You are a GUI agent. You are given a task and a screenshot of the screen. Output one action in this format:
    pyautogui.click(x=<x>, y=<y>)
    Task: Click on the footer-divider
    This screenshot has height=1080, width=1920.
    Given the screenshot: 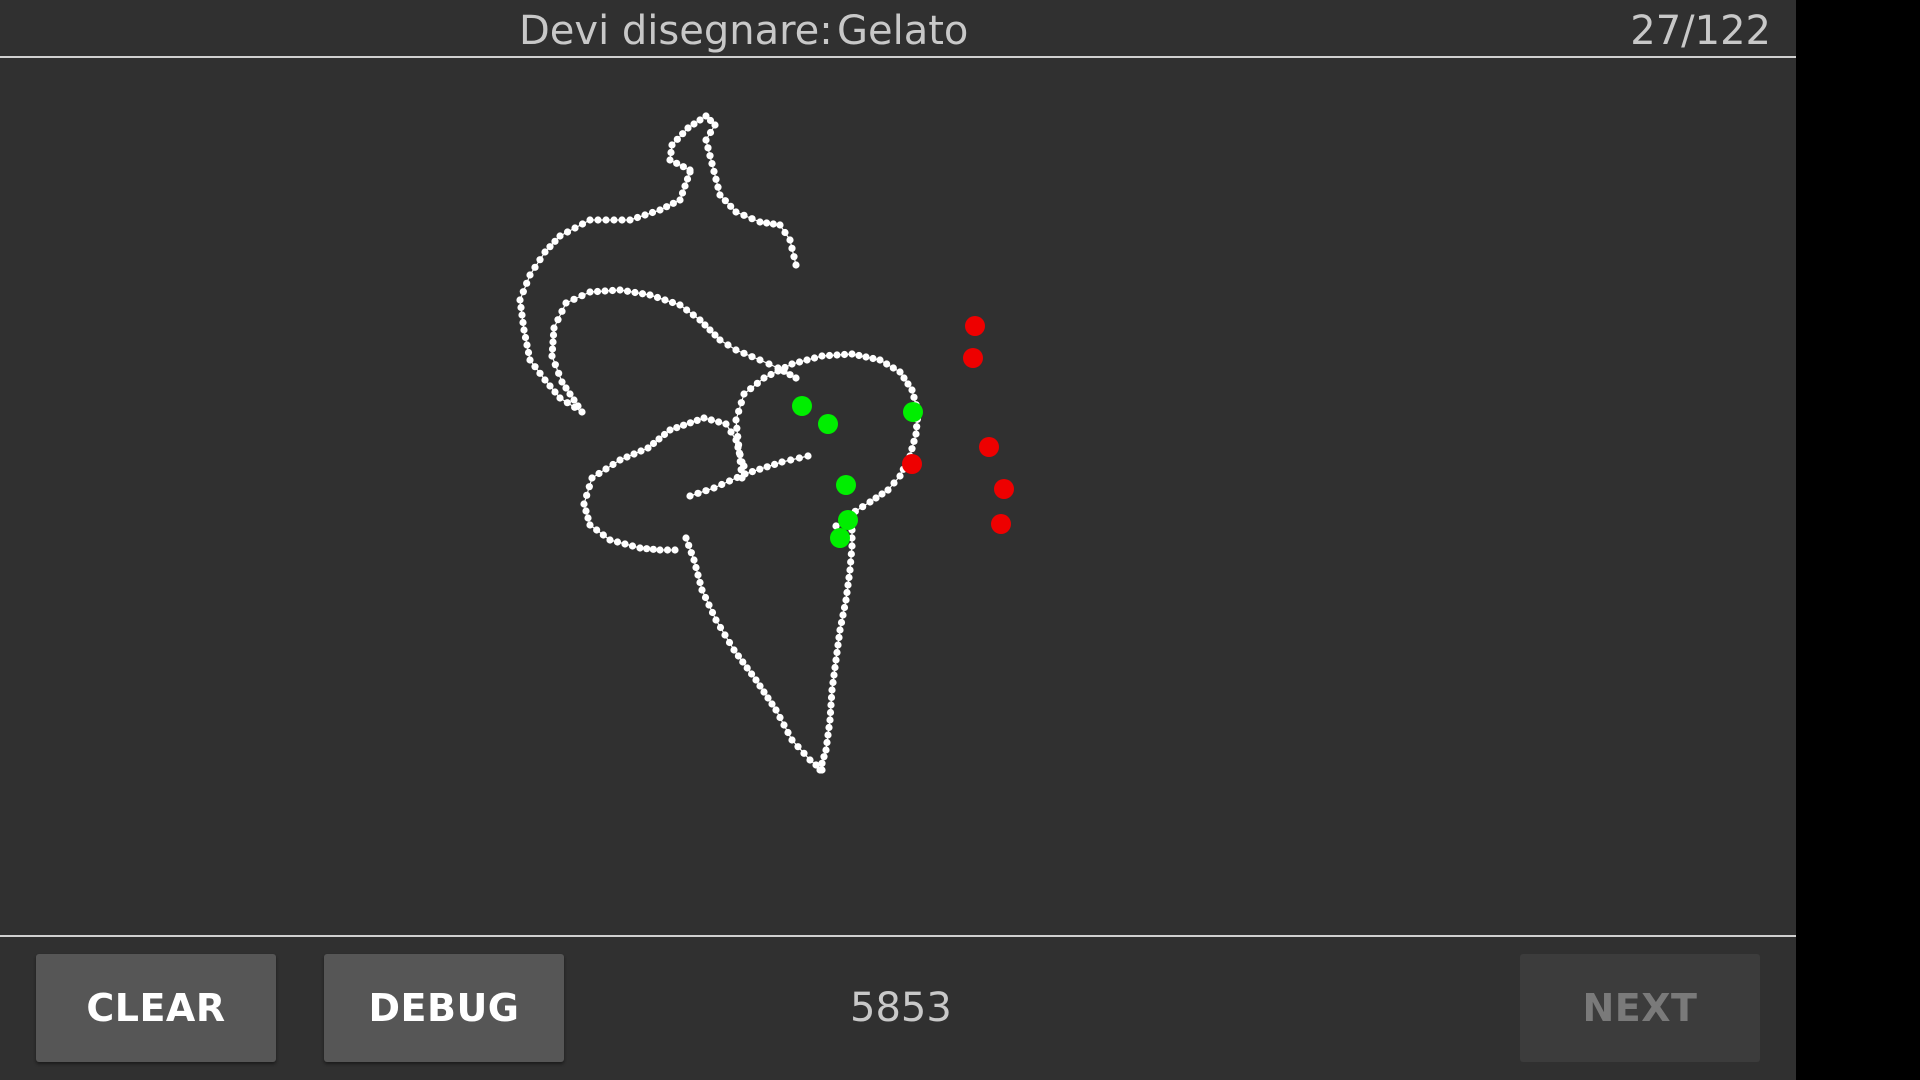 What is the action you would take?
    pyautogui.click(x=898, y=936)
    